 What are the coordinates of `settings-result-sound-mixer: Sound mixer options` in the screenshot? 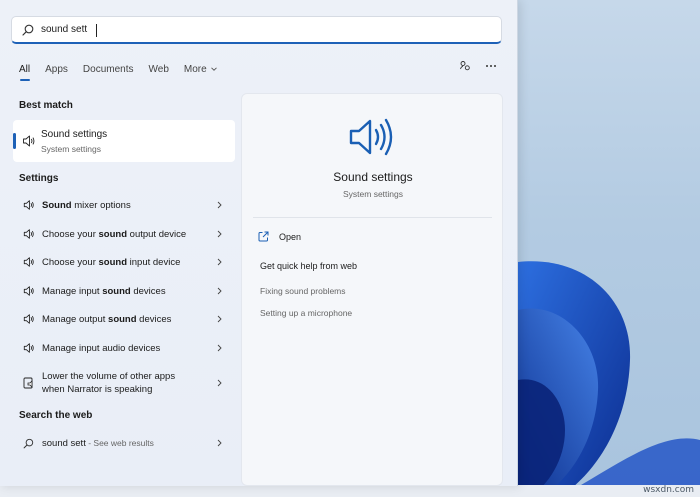 It's located at (124, 205).